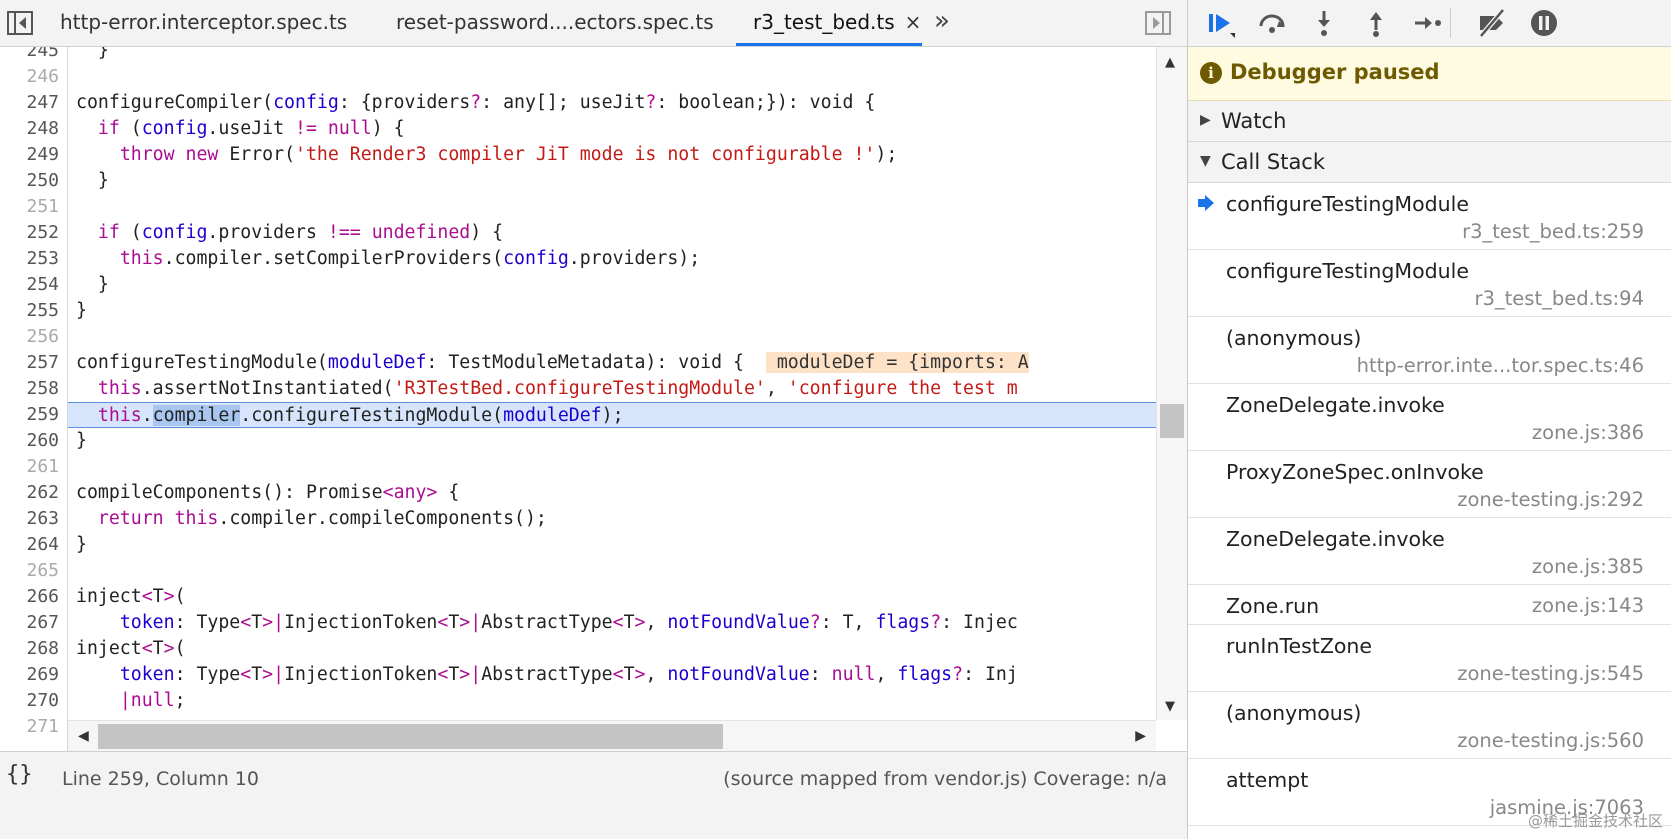 This screenshot has width=1671, height=839. I want to click on cursor-position: Line 259, Column 10, so click(160, 779).